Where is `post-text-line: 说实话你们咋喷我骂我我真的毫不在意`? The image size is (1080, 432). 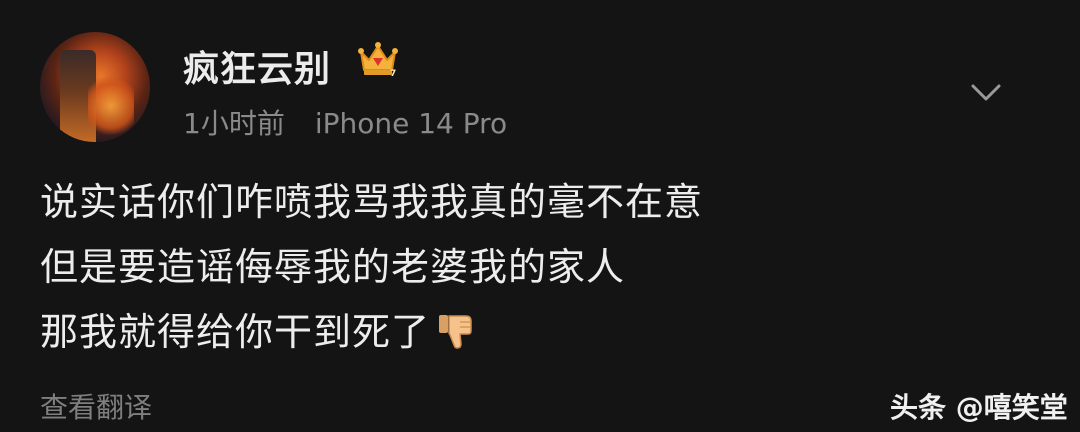
post-text-line: 说实话你们咋喷我骂我我真的毫不在意 is located at coordinates (372, 202).